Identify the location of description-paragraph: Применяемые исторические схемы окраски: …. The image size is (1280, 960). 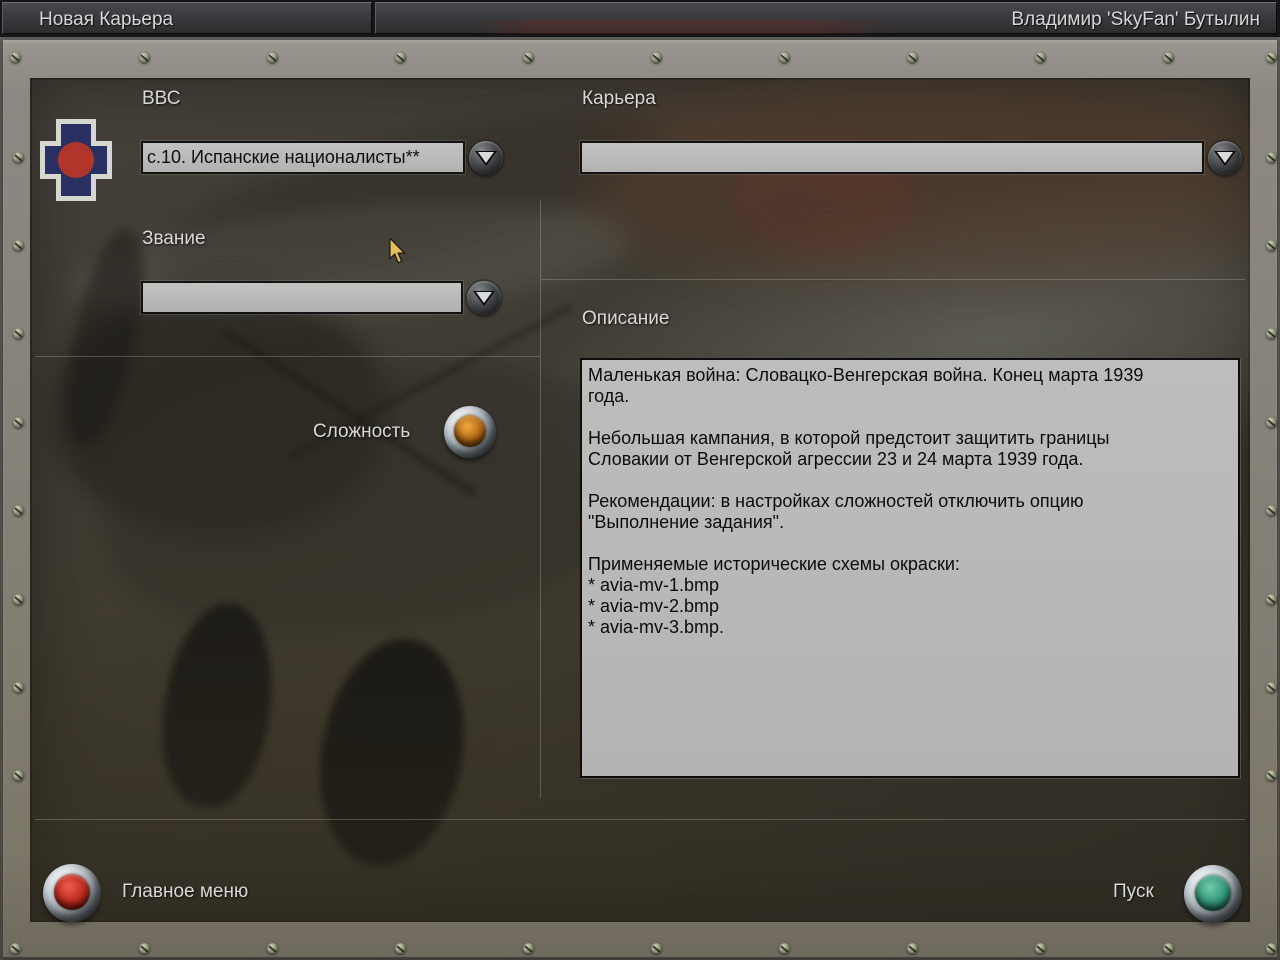
(774, 595).